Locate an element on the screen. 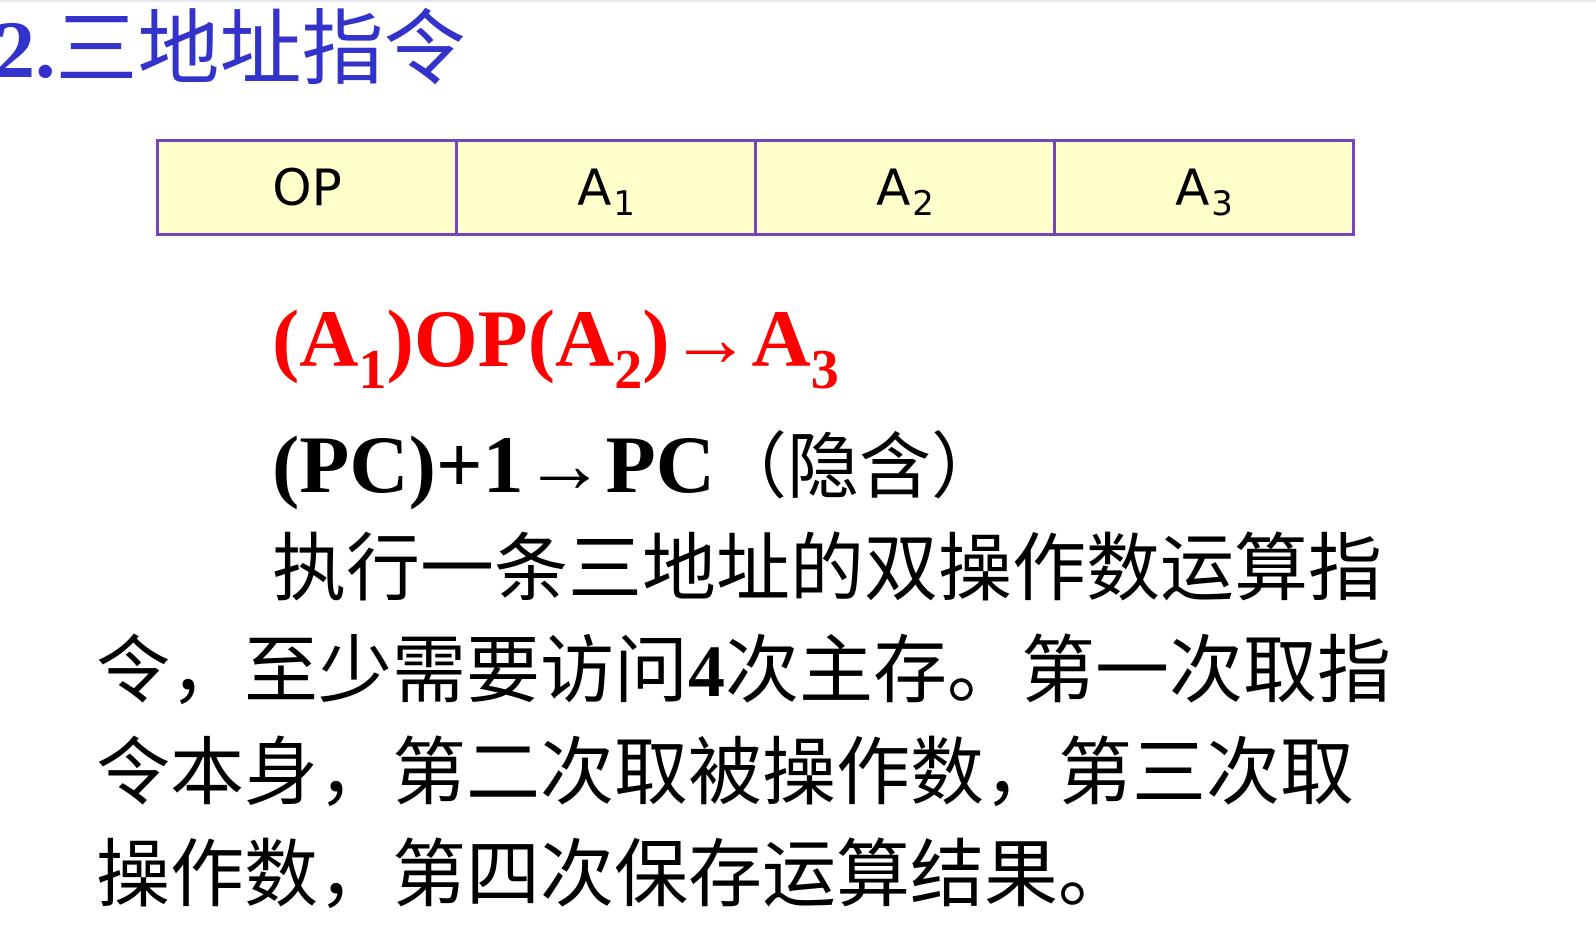 Image resolution: width=1596 pixels, height=934 pixels. description-line-4: 操作数，第四次保存运算结果。 is located at coordinates (614, 875).